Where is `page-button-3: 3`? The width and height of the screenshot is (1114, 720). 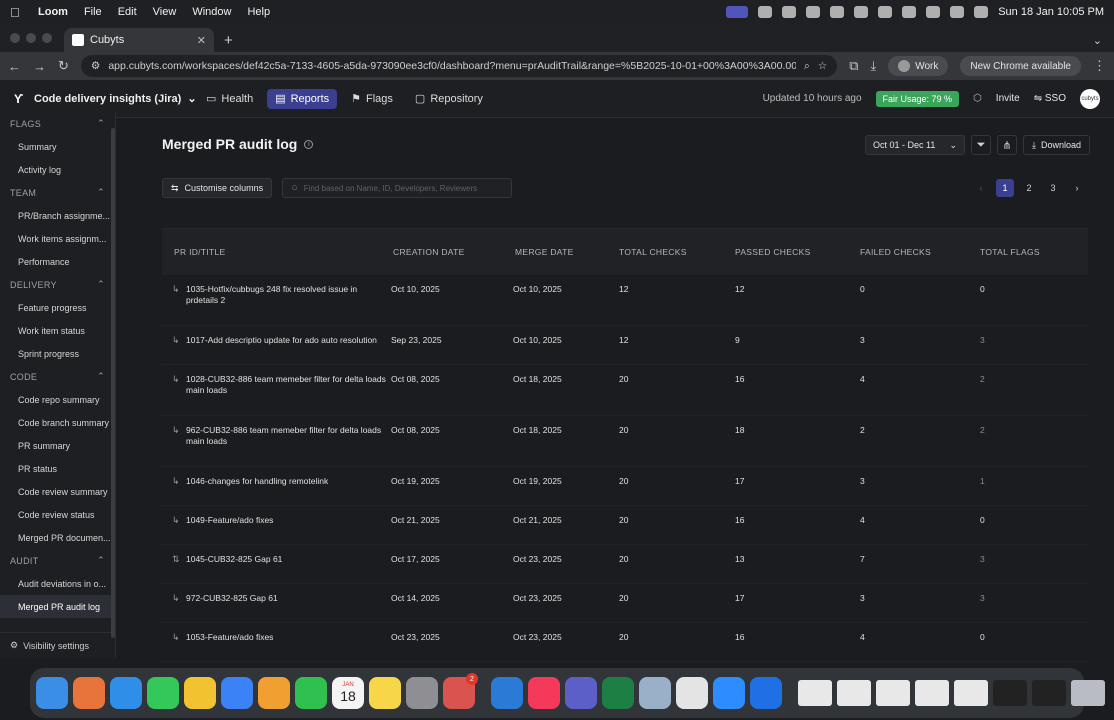
page-button-3: 3 is located at coordinates (1053, 188).